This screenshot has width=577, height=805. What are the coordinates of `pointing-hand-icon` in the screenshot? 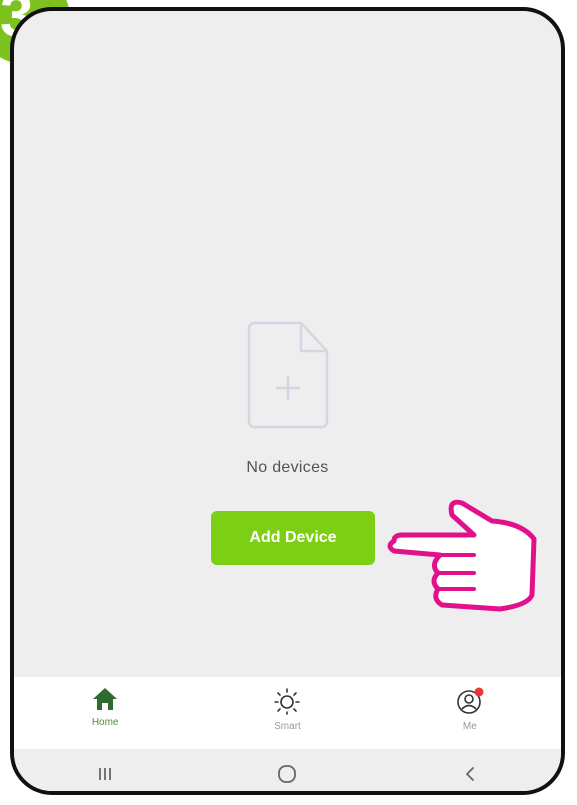 It's located at (462, 555).